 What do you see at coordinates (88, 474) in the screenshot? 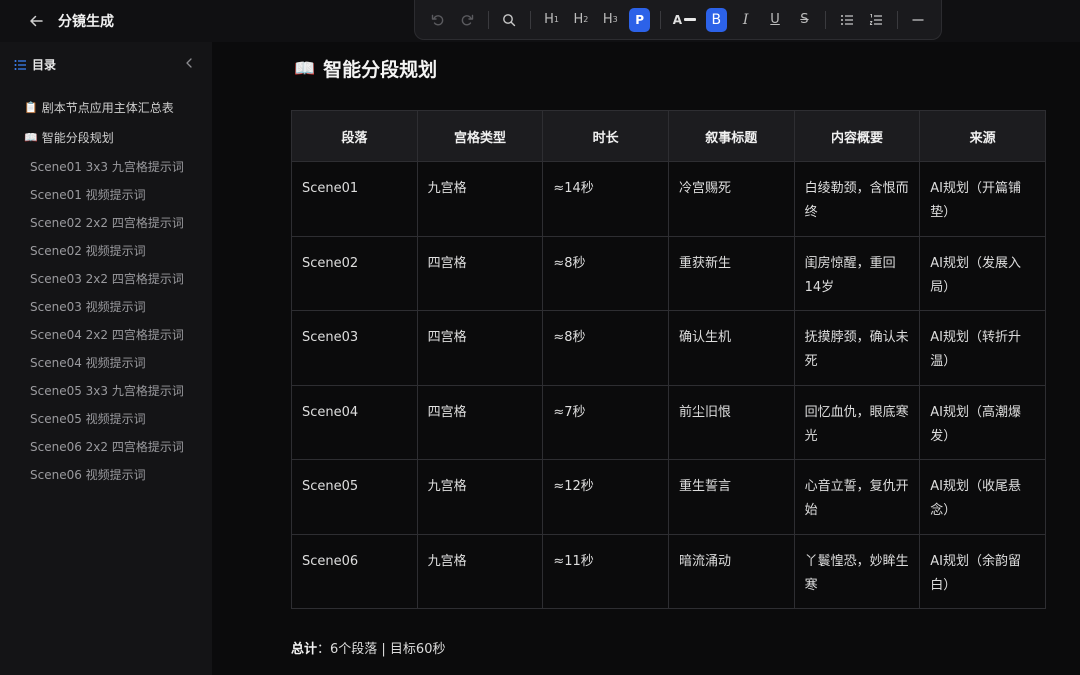
I see `toc-subitem: Scene06 视频提示词` at bounding box center [88, 474].